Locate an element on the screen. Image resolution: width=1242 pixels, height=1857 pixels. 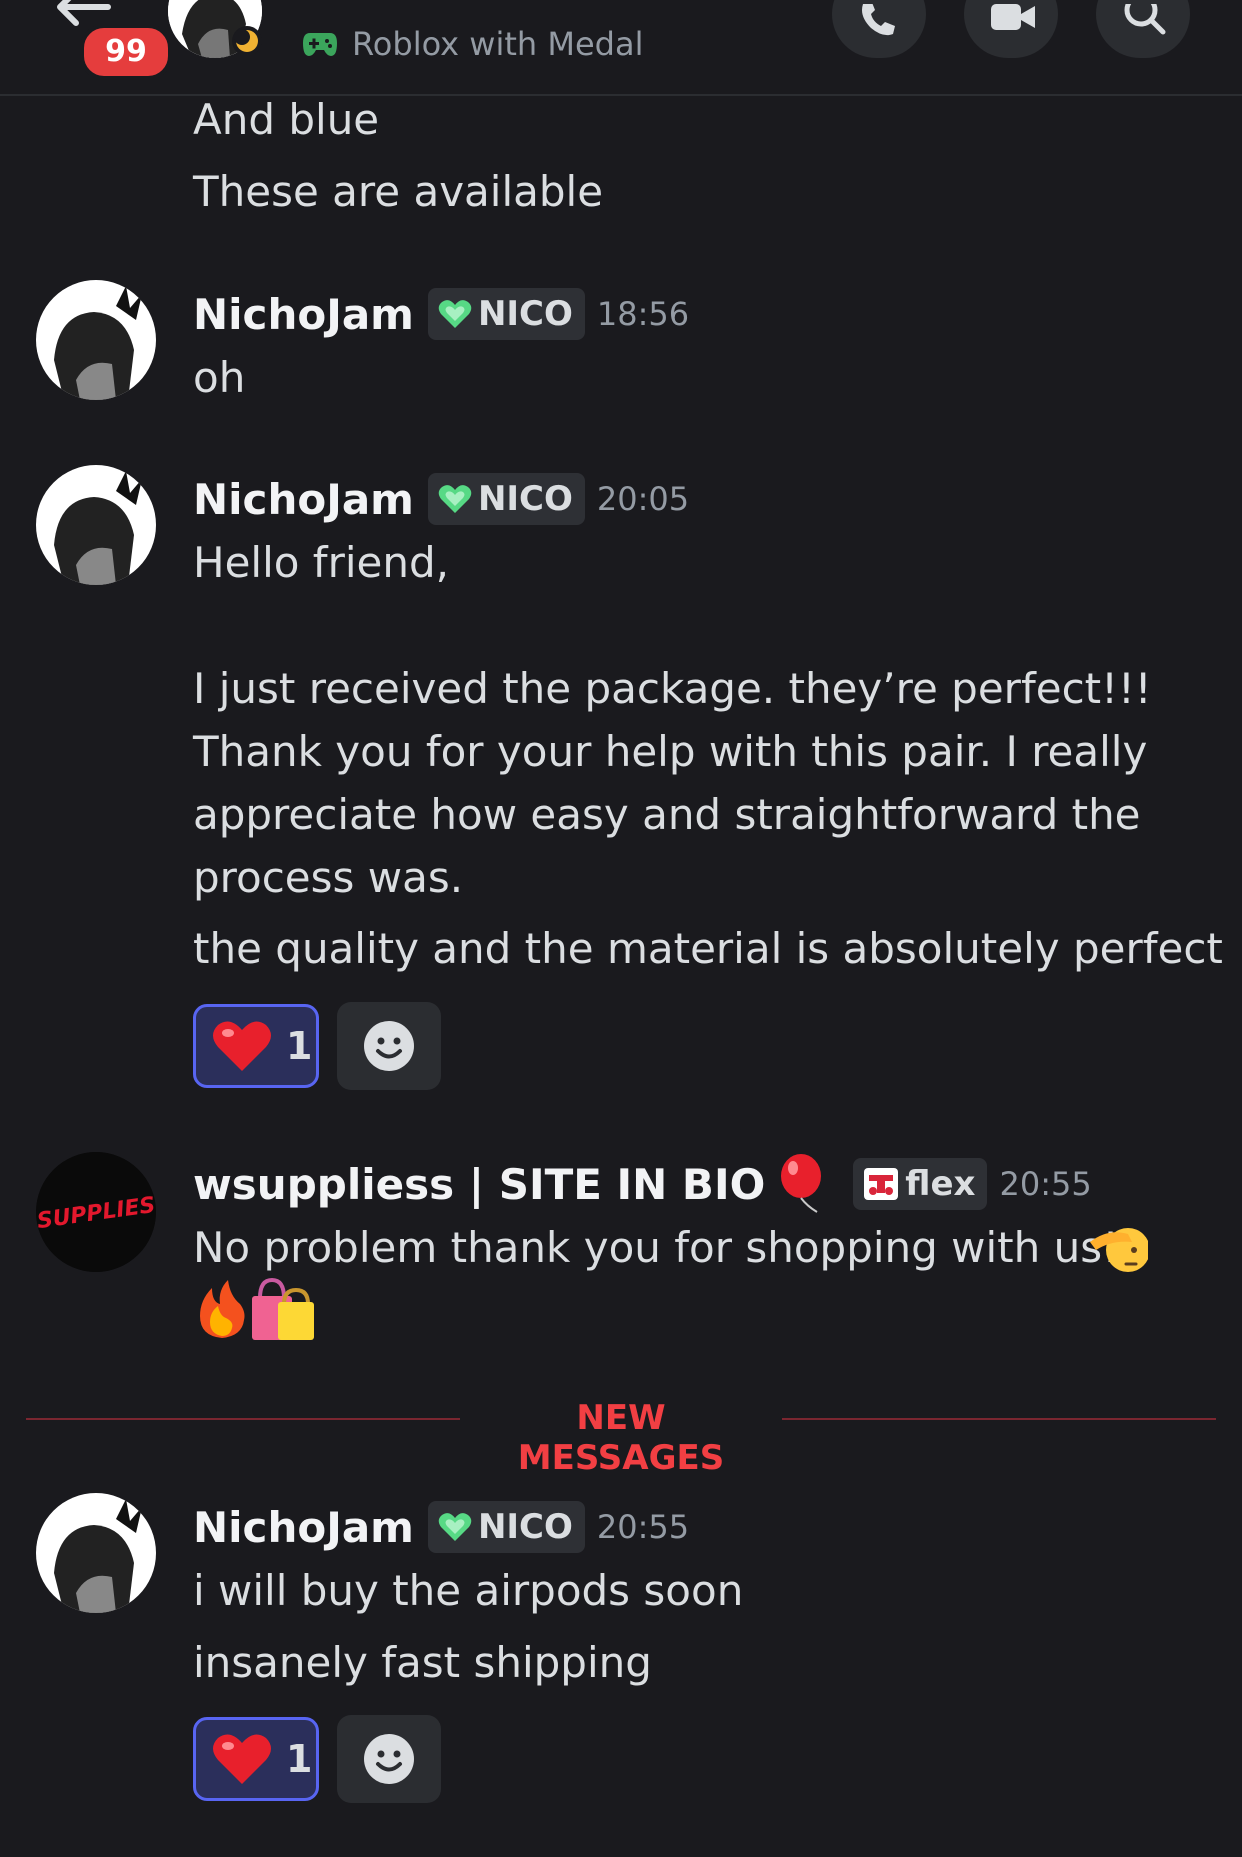
flex-icon is located at coordinates (881, 1184).